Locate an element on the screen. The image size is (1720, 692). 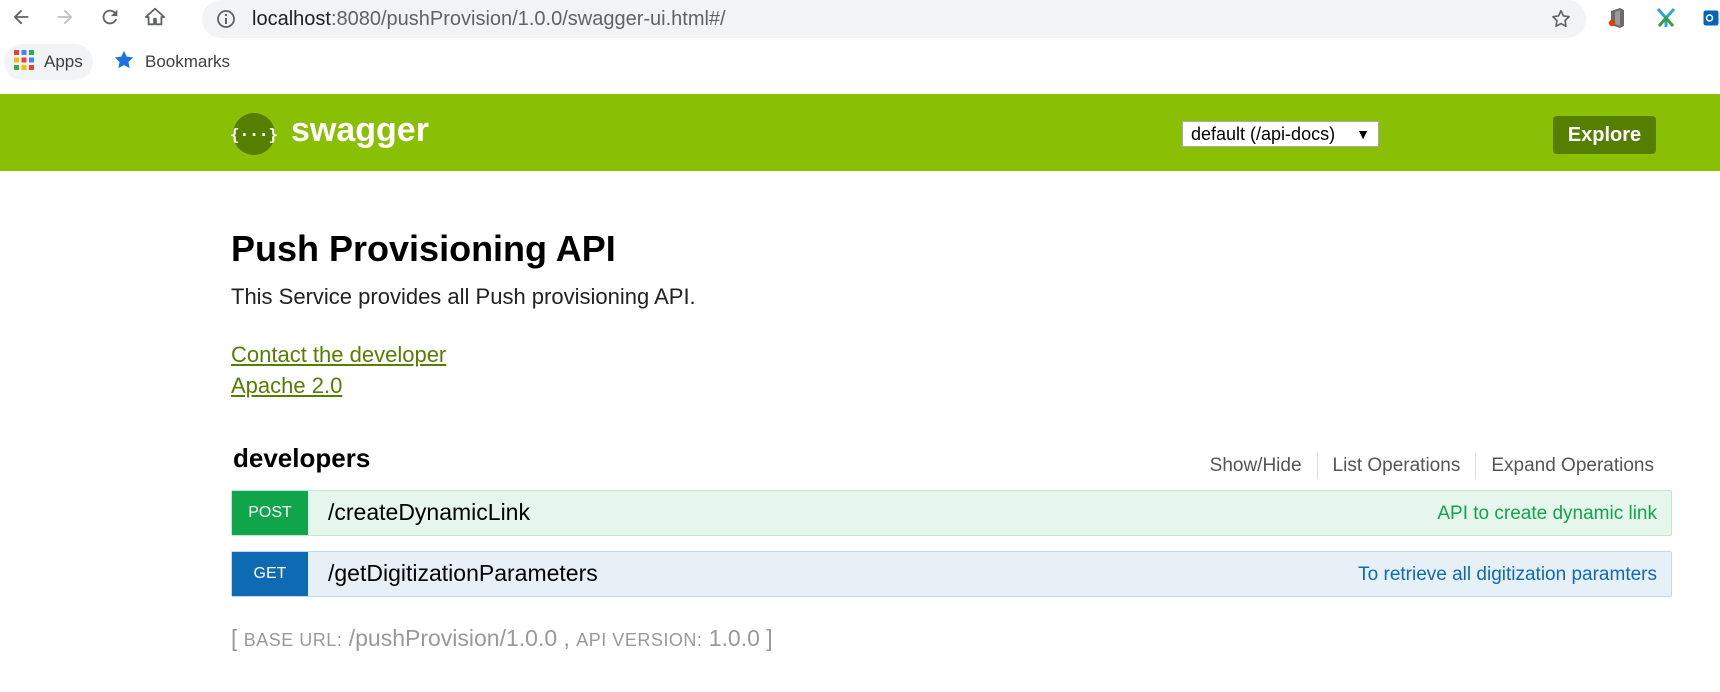
api-definition-selected: default (/api-docs) is located at coordinates (1263, 133).